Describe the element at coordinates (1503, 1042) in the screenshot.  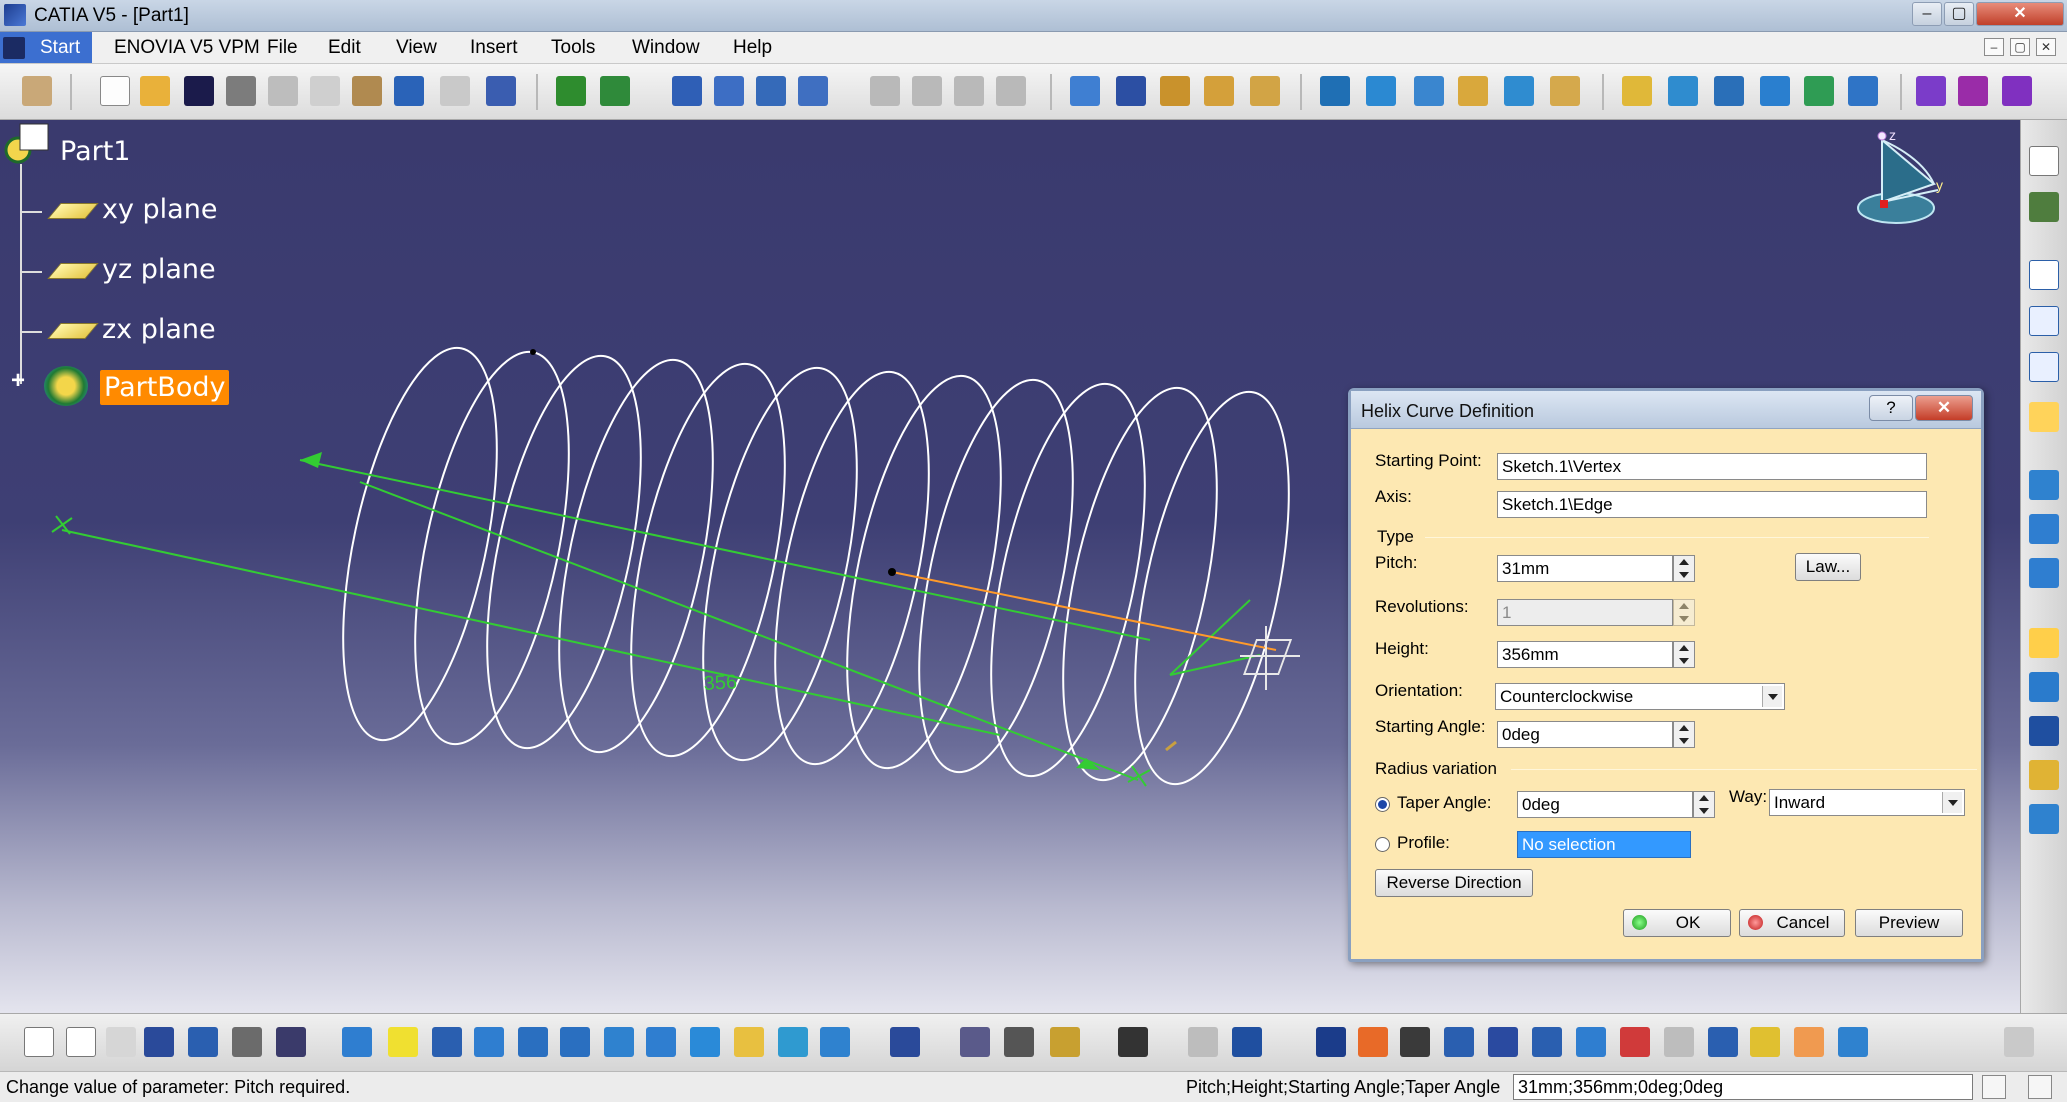
I see `grid-bottom-icon` at that location.